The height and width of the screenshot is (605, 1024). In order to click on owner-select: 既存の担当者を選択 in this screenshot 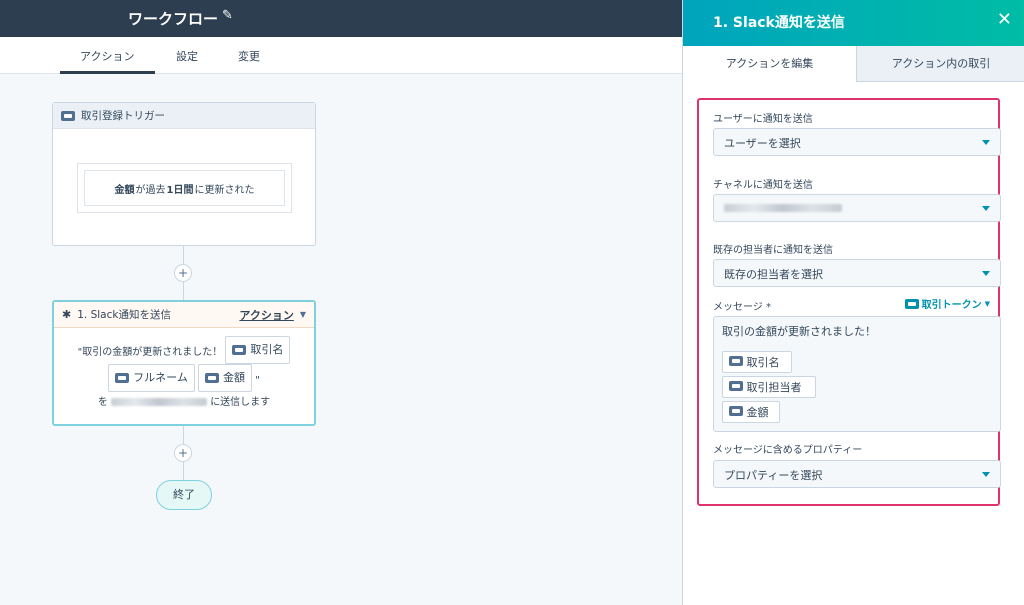, I will do `click(857, 273)`.